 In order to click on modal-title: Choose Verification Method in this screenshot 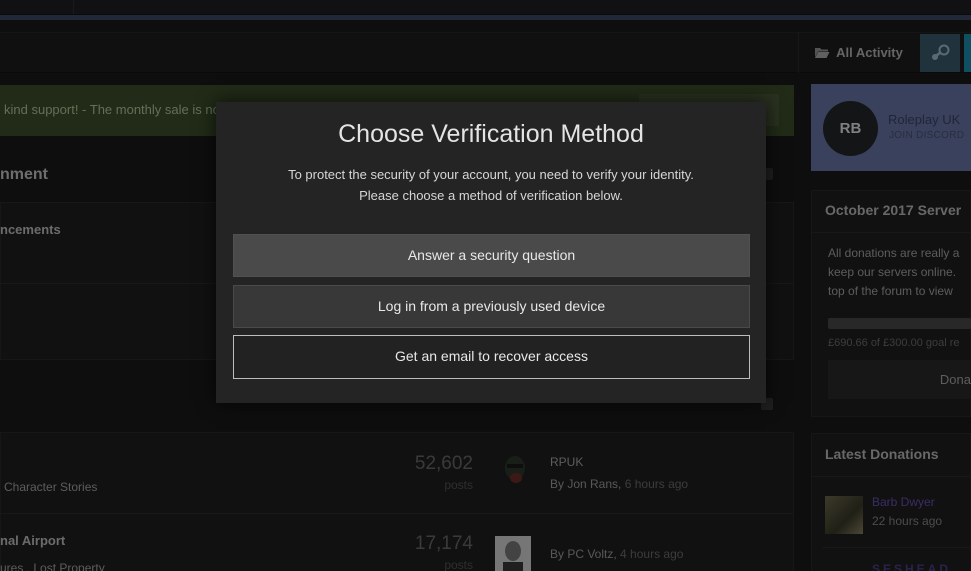, I will do `click(491, 134)`.